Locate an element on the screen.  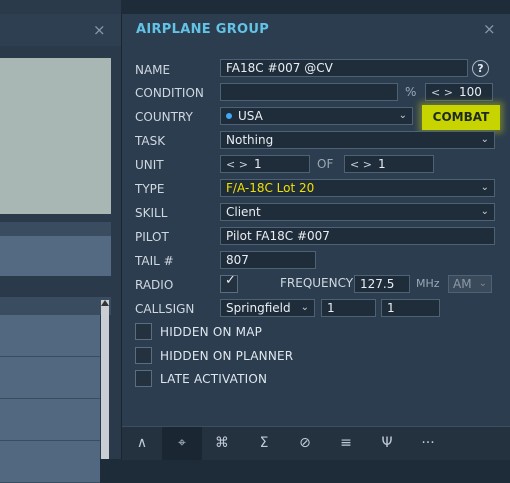
frequency-field: 127.5 is located at coordinates (382, 284).